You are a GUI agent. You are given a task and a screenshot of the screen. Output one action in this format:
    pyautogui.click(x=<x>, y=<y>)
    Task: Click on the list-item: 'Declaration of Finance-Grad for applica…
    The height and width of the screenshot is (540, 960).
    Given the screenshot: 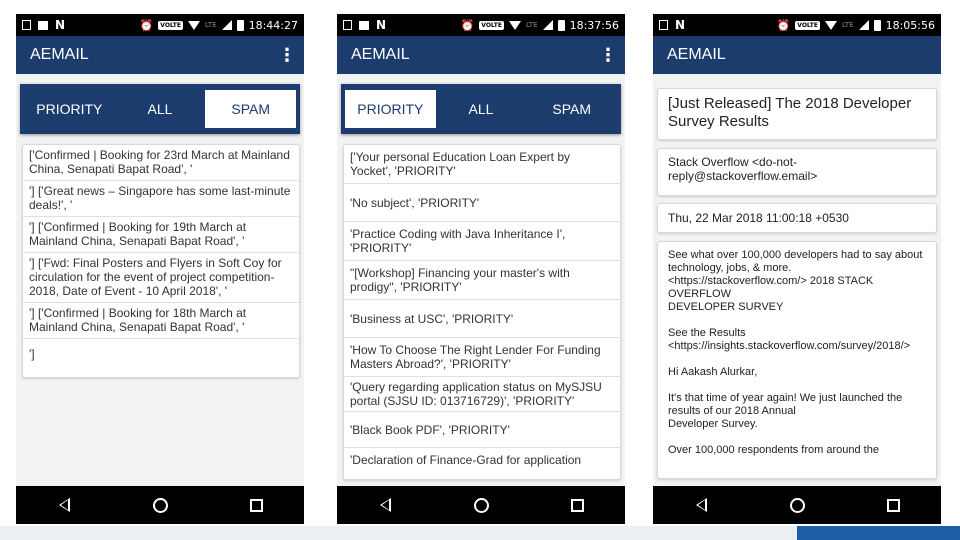 What is the action you would take?
    pyautogui.click(x=482, y=459)
    